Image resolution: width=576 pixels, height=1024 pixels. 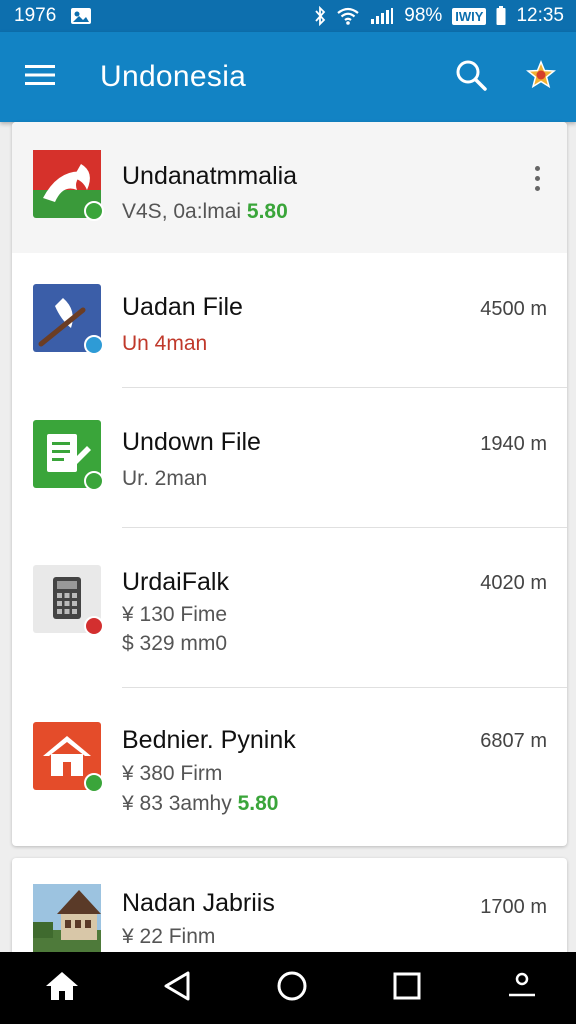 I want to click on item-subtitle-2: $ 329 mm0, so click(x=175, y=643).